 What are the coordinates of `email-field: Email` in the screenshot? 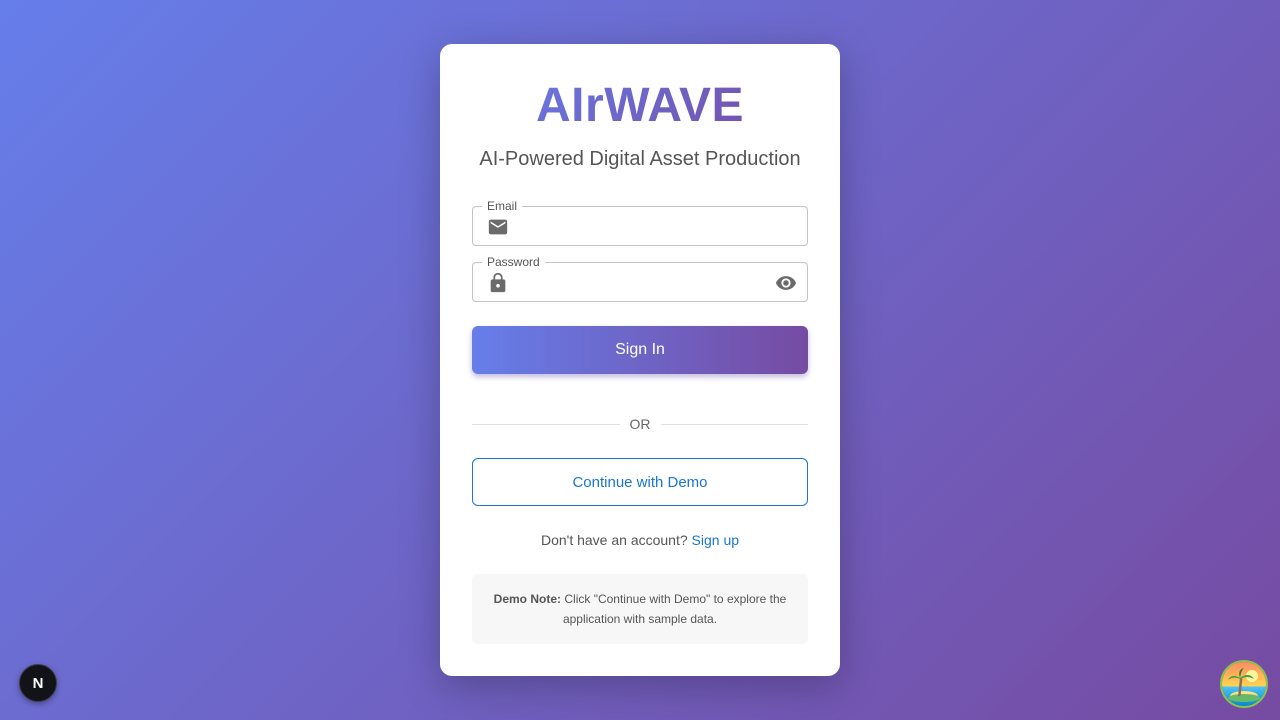 It's located at (640, 222).